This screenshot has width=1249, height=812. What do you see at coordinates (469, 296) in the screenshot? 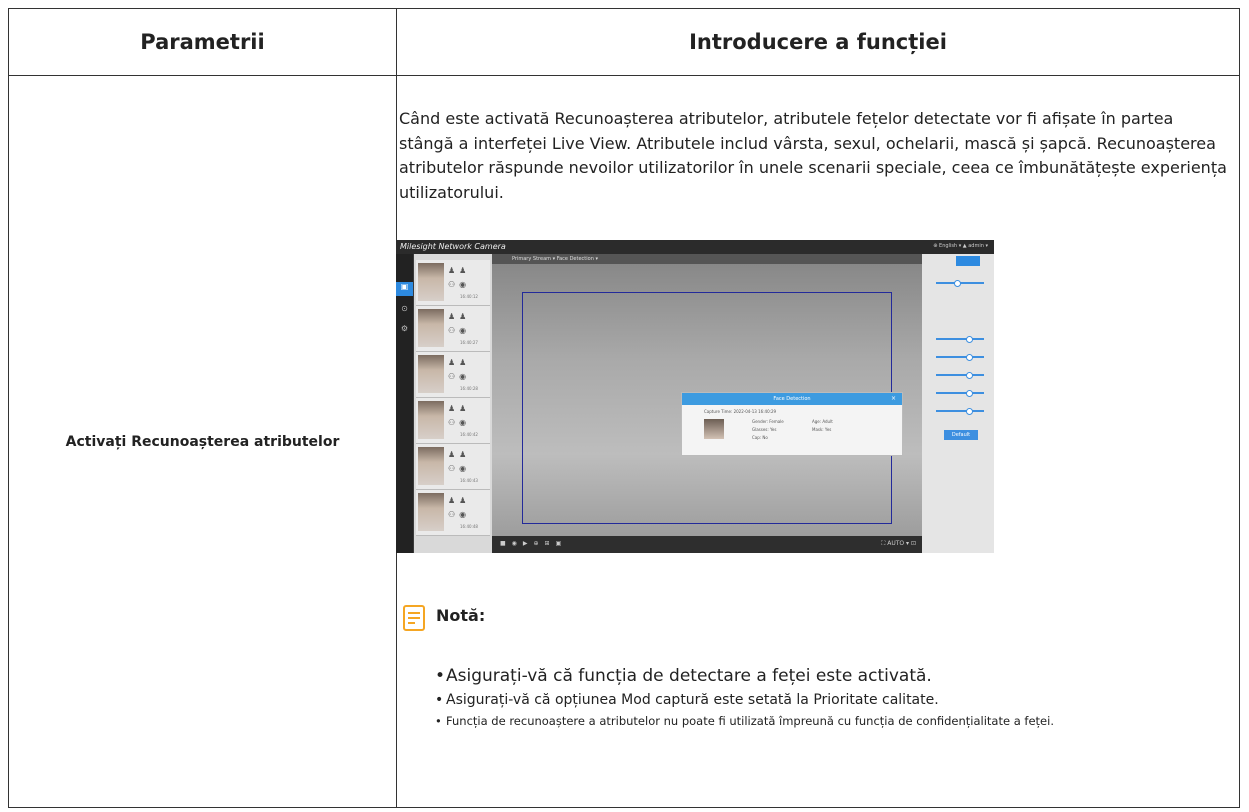
I see `capture-time: 16:40:12` at bounding box center [469, 296].